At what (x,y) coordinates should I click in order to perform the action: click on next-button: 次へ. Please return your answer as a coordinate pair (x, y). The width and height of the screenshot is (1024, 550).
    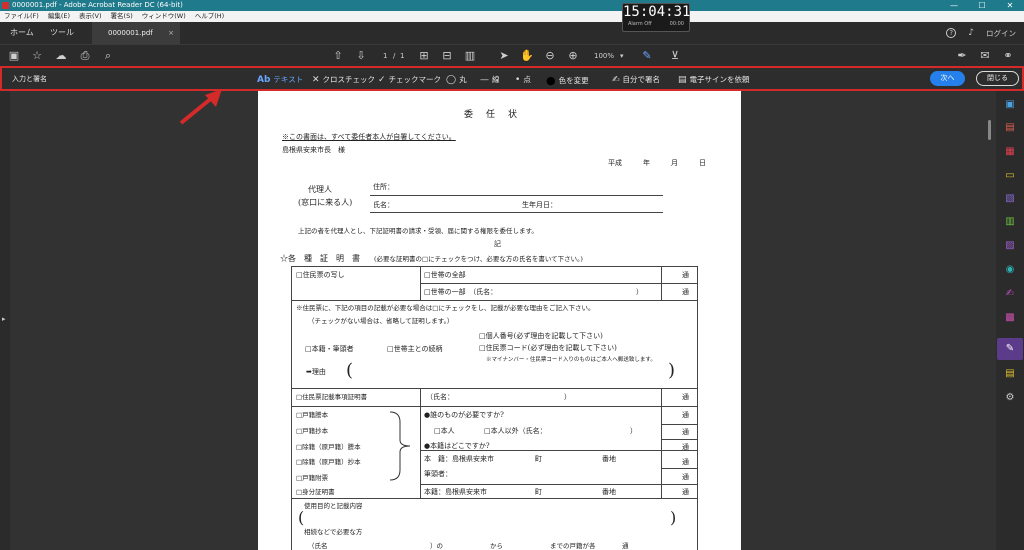
    Looking at the image, I should click on (947, 78).